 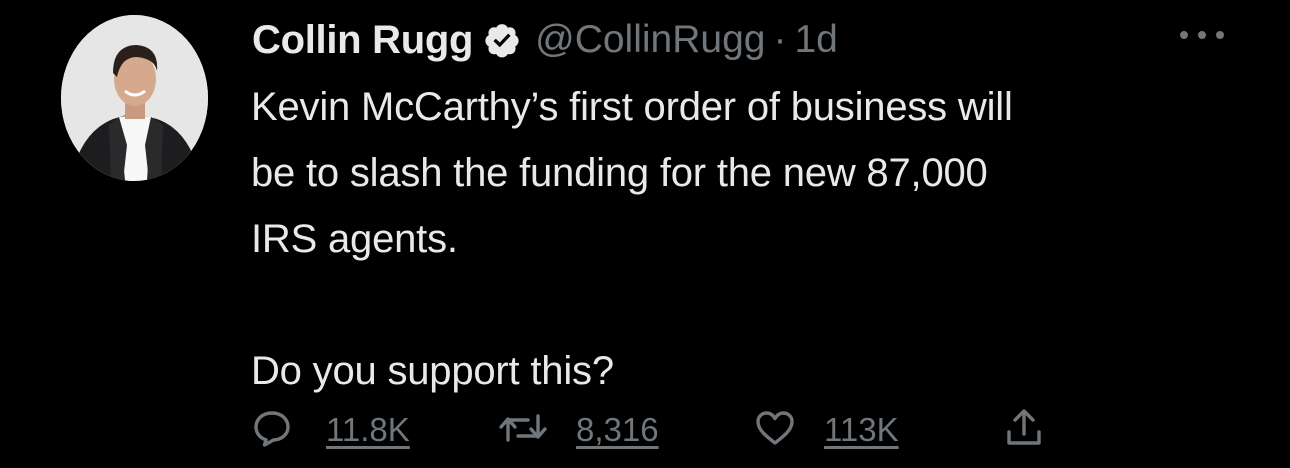 I want to click on retweet-button: 8,316, so click(x=578, y=430).